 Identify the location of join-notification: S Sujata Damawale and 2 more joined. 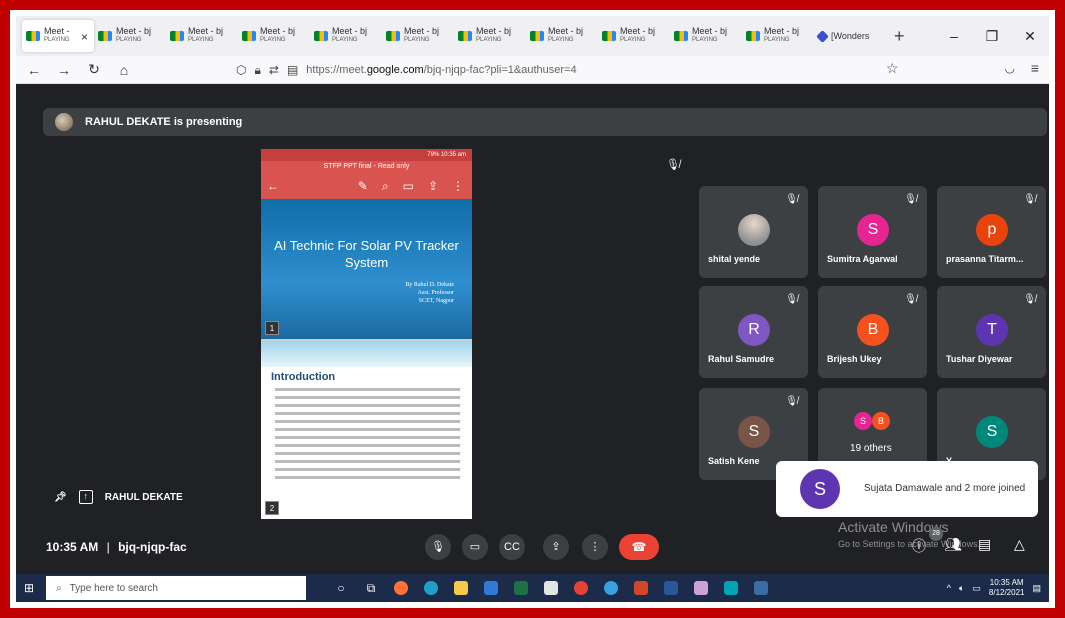
(907, 489).